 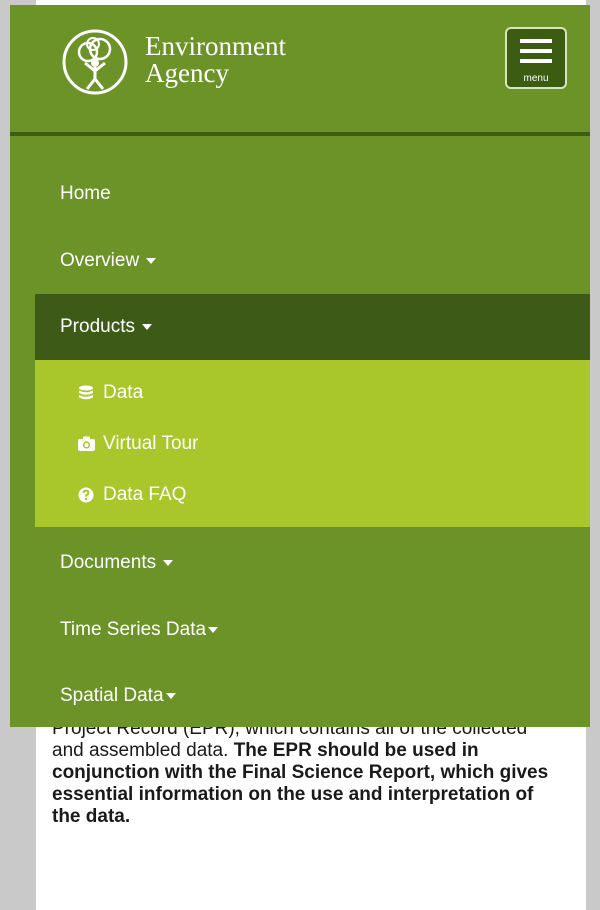 I want to click on menu-label: menu, so click(x=536, y=78).